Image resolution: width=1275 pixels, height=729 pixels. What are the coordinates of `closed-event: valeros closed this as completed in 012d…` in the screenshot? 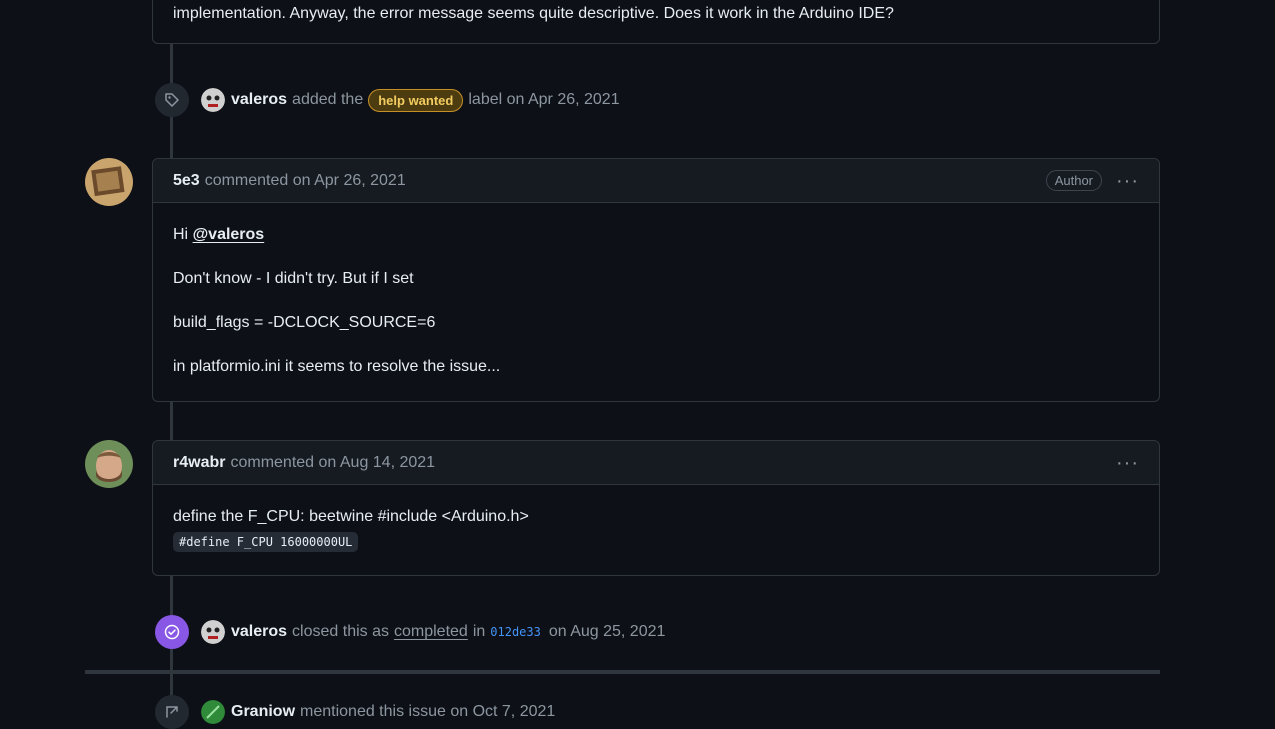 It's located at (410, 632).